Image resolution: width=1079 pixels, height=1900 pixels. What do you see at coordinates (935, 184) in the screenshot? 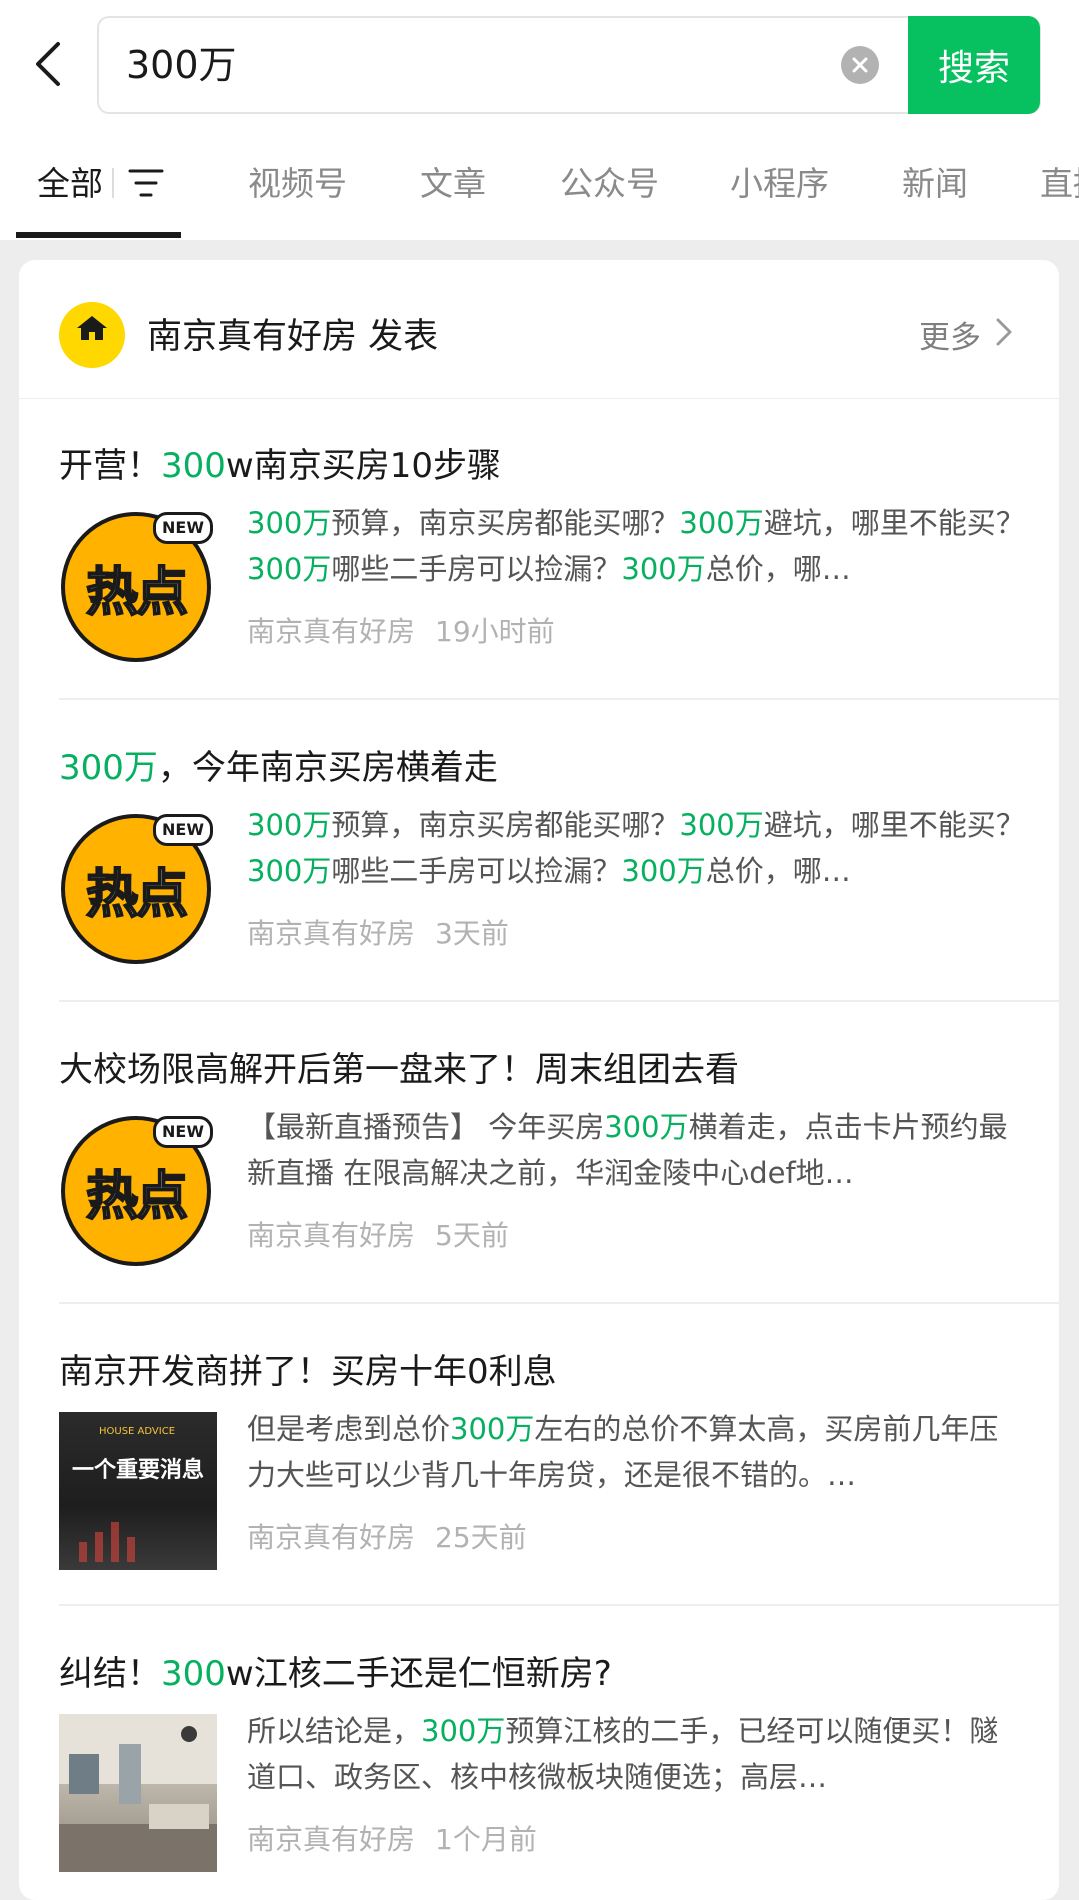
I see `tab-news: 新闻` at bounding box center [935, 184].